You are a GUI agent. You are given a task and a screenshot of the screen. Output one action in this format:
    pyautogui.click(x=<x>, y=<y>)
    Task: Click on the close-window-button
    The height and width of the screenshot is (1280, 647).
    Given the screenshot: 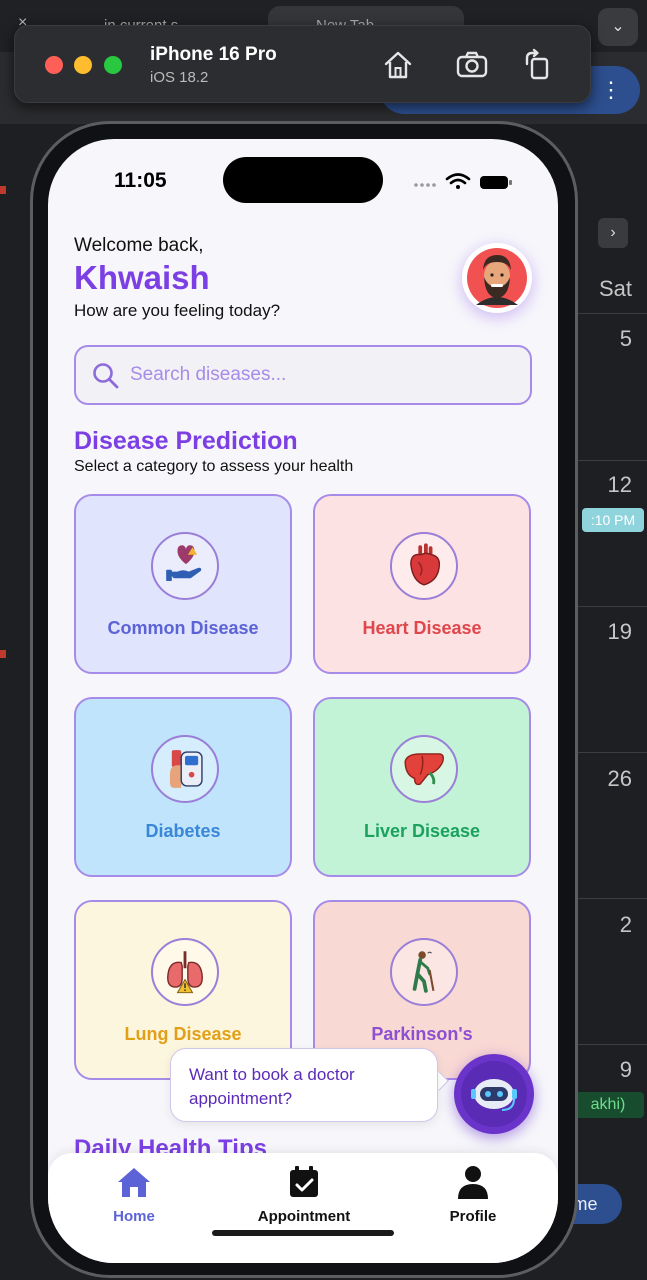 What is the action you would take?
    pyautogui.click(x=54, y=65)
    